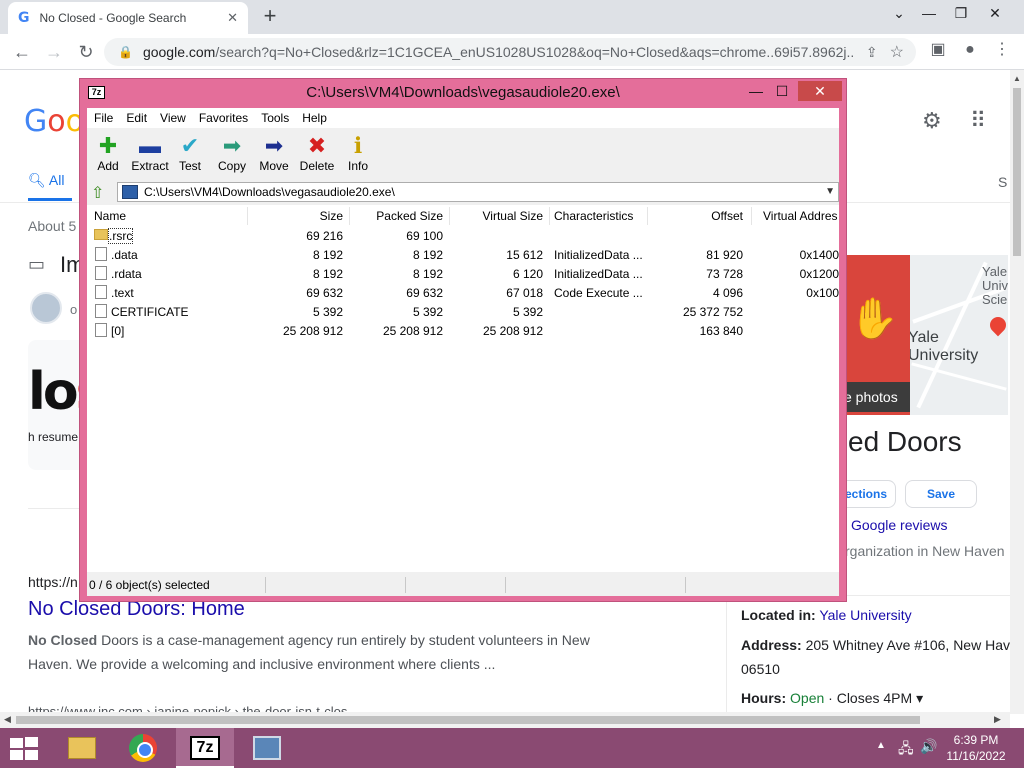 The image size is (1024, 768). Describe the element at coordinates (872, 52) in the screenshot. I see `share-icon: ⇪` at that location.